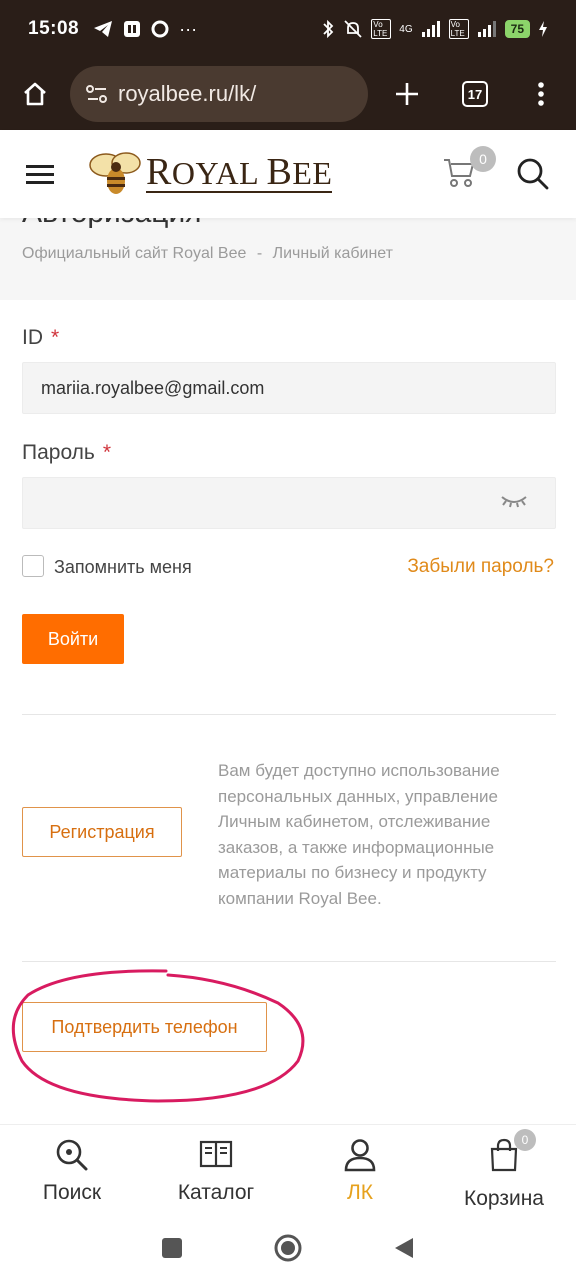 This screenshot has height=1280, width=576. What do you see at coordinates (353, 29) in the screenshot?
I see `mute-icon` at bounding box center [353, 29].